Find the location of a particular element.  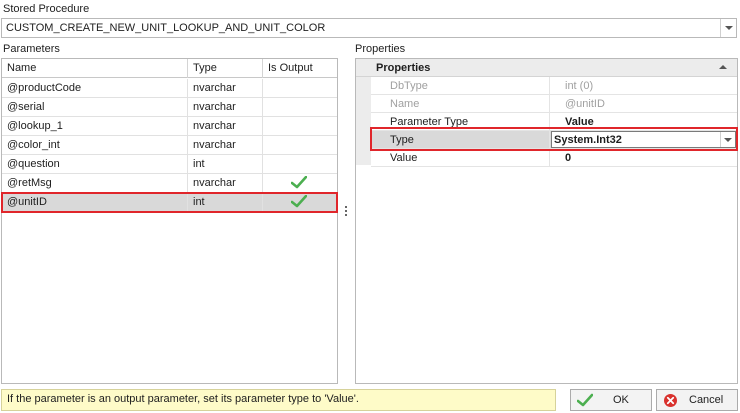

table-row-selected: @unitID int is located at coordinates (169, 202).